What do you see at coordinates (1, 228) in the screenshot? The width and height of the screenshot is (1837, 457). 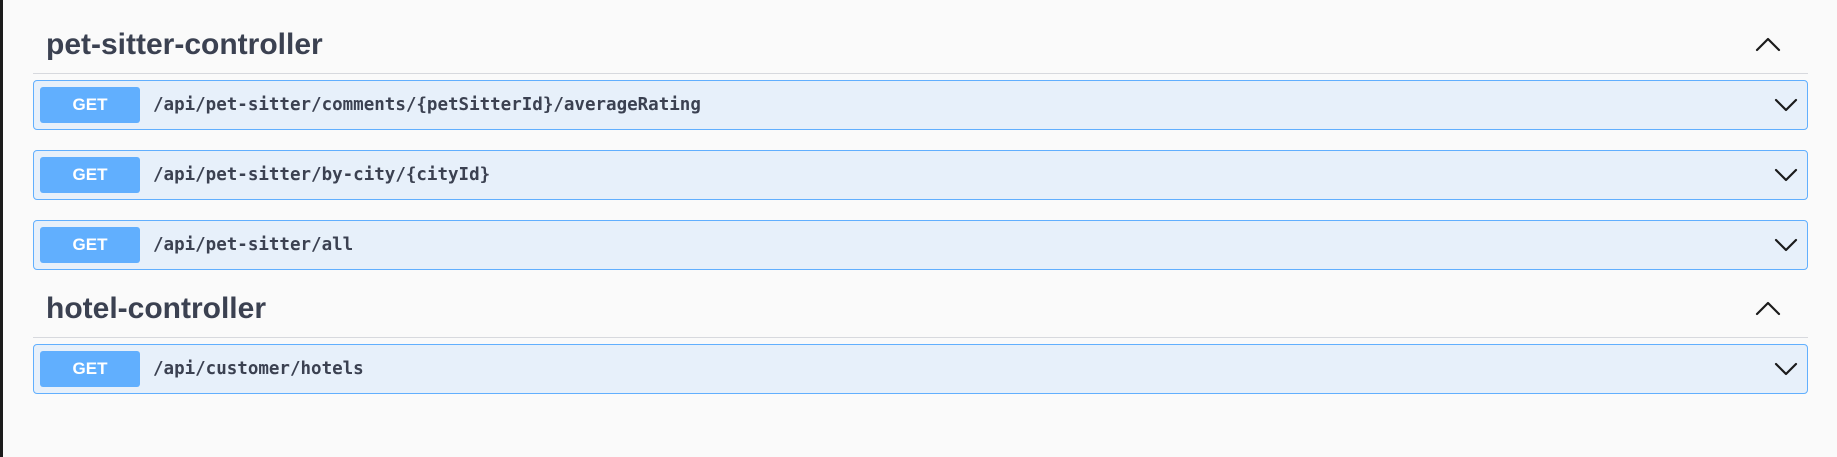 I see `window-left-edge` at bounding box center [1, 228].